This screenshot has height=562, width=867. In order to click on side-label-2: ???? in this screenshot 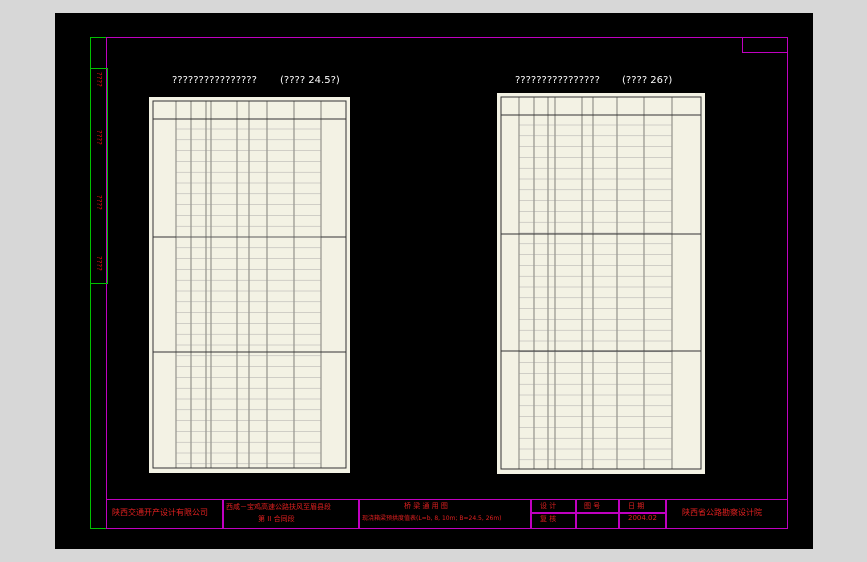, I will do `click(99, 137)`.